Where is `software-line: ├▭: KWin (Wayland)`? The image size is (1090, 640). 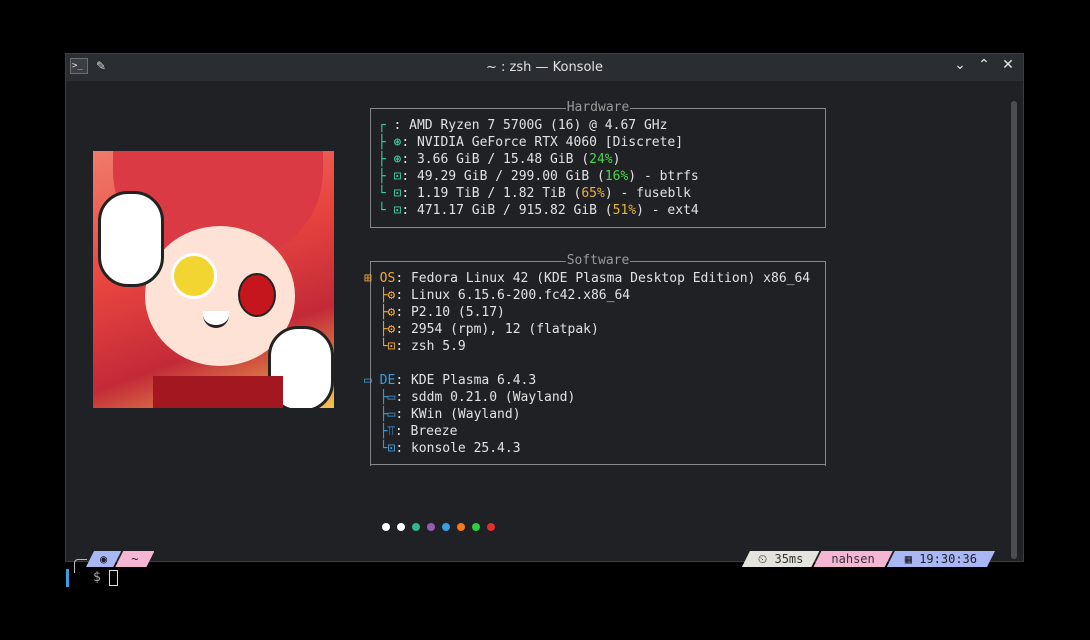
software-line: ├▭: KWin (Wayland) is located at coordinates (450, 414).